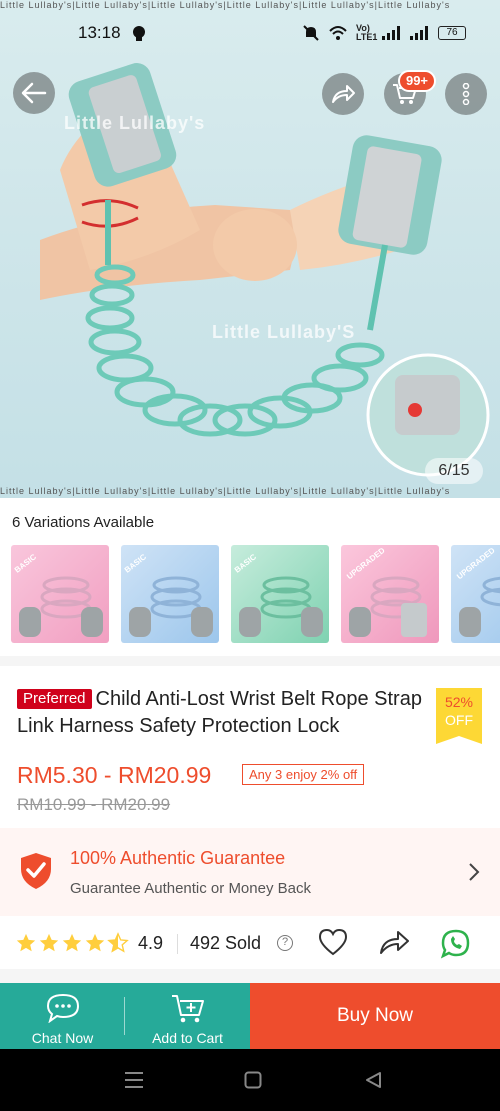  Describe the element at coordinates (454, 471) in the screenshot. I see `image-pager: 6/15` at that location.